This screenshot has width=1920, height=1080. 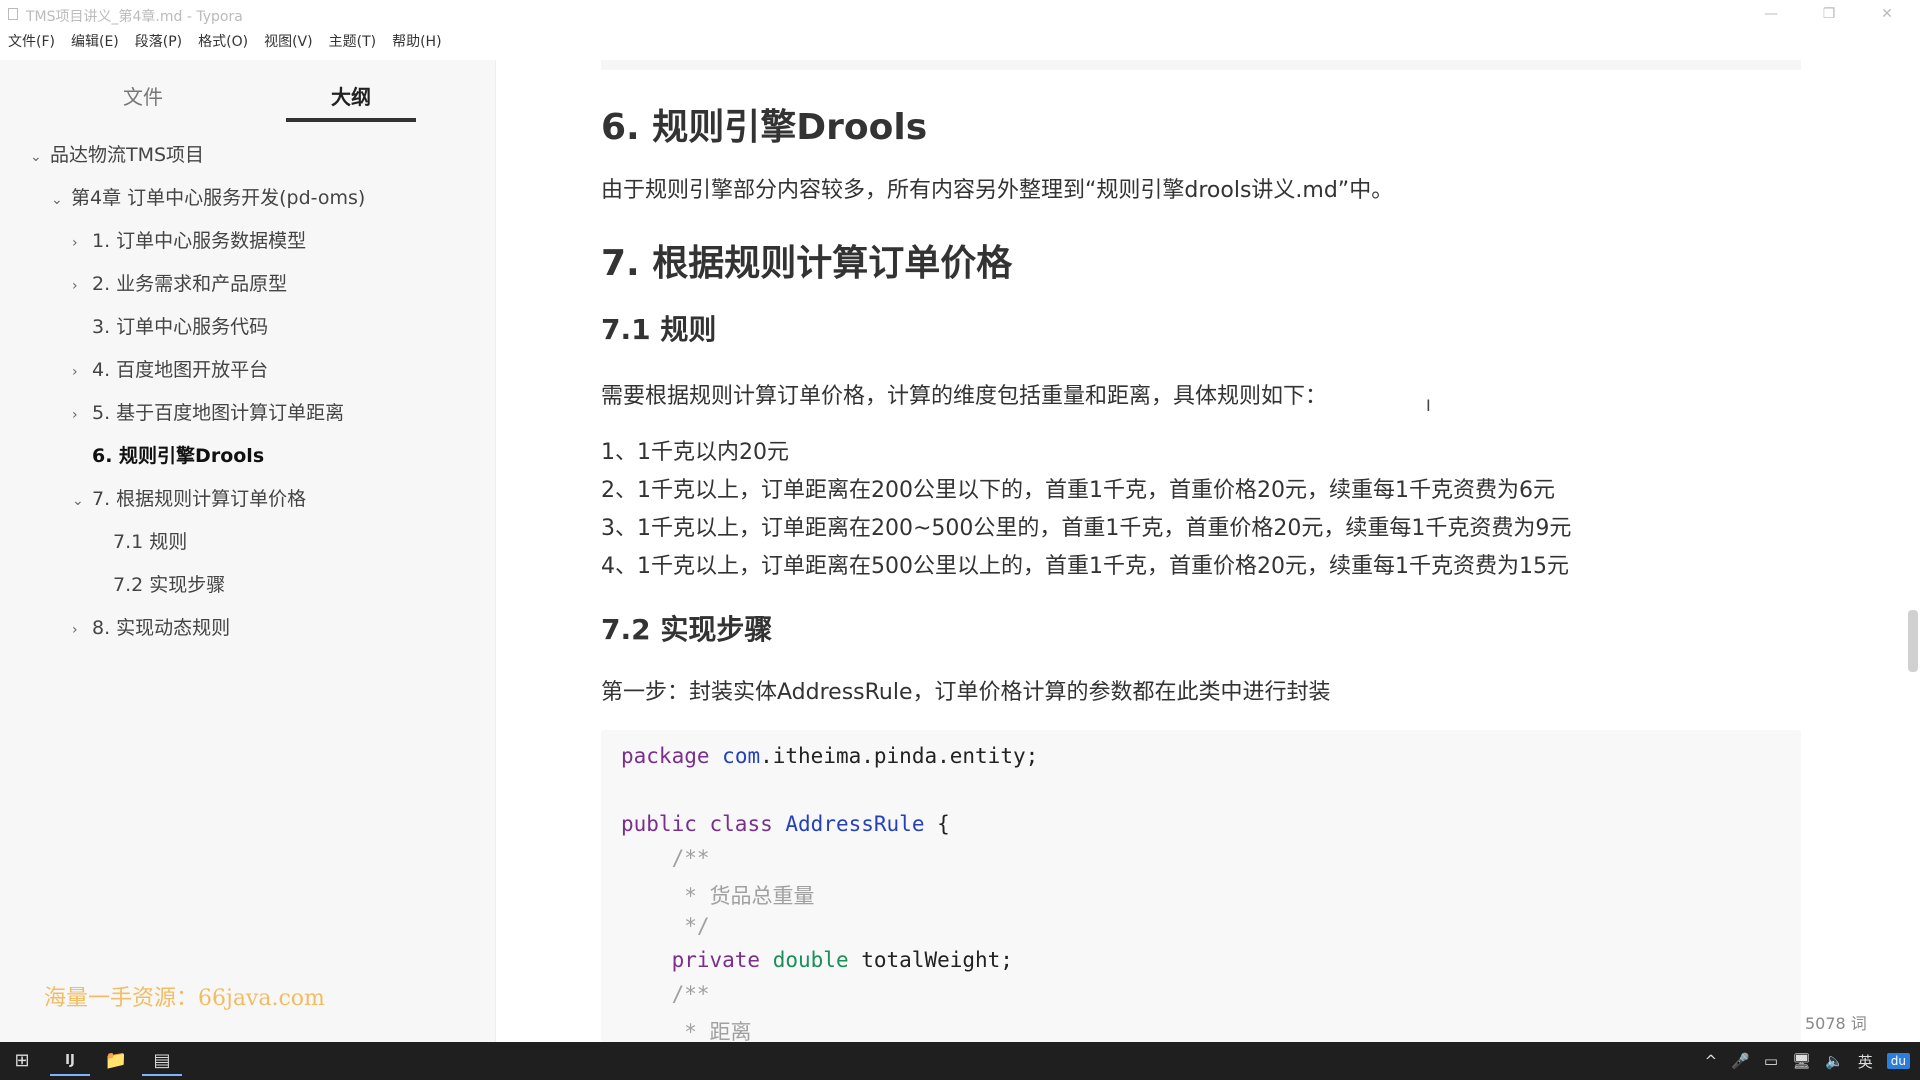 What do you see at coordinates (1771, 14) in the screenshot?
I see `minimize-button: —` at bounding box center [1771, 14].